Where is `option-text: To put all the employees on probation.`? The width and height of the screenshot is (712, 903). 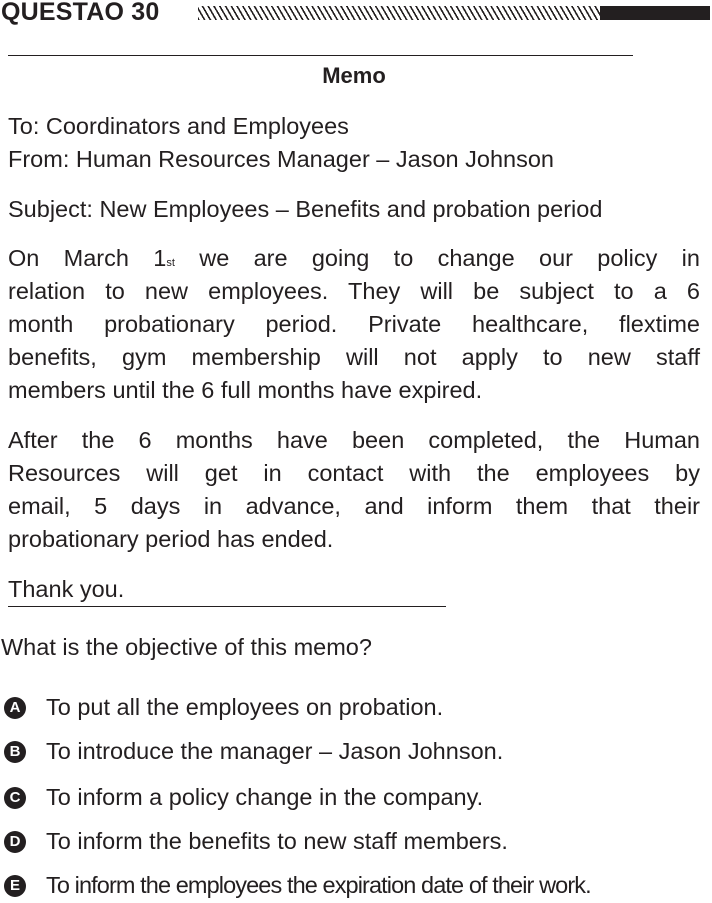 option-text: To put all the employees on probation. is located at coordinates (245, 707).